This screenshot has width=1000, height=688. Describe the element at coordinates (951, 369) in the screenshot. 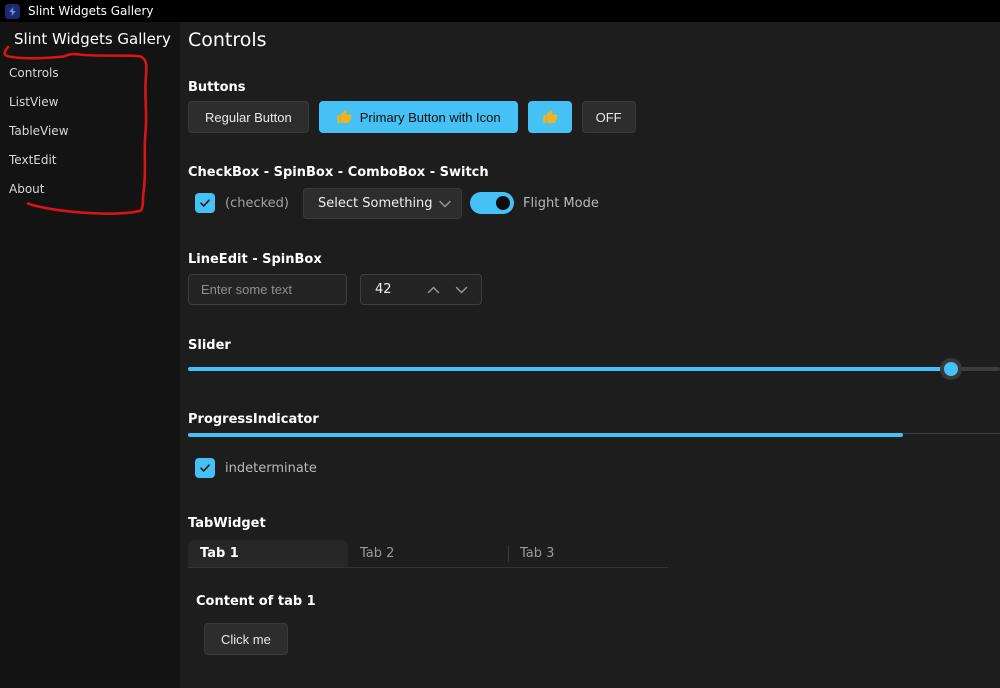

I see `slider-handle` at that location.